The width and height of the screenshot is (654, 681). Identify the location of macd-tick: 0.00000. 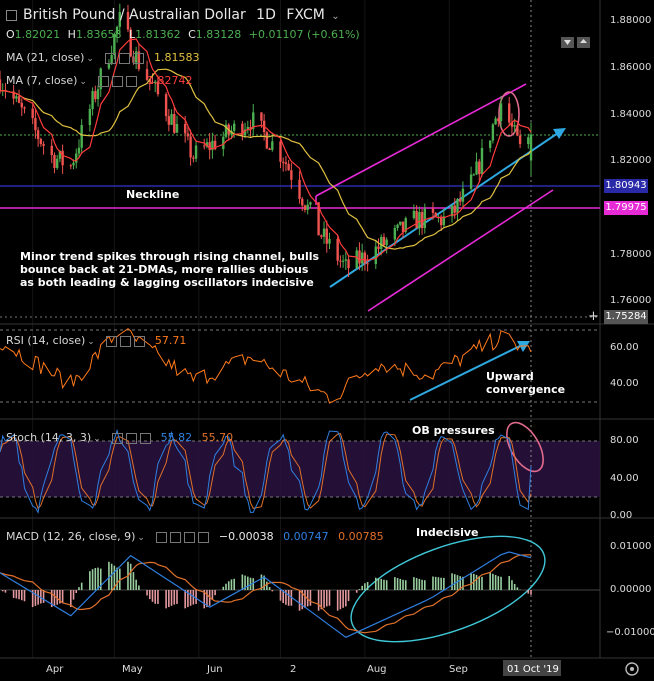
(631, 589).